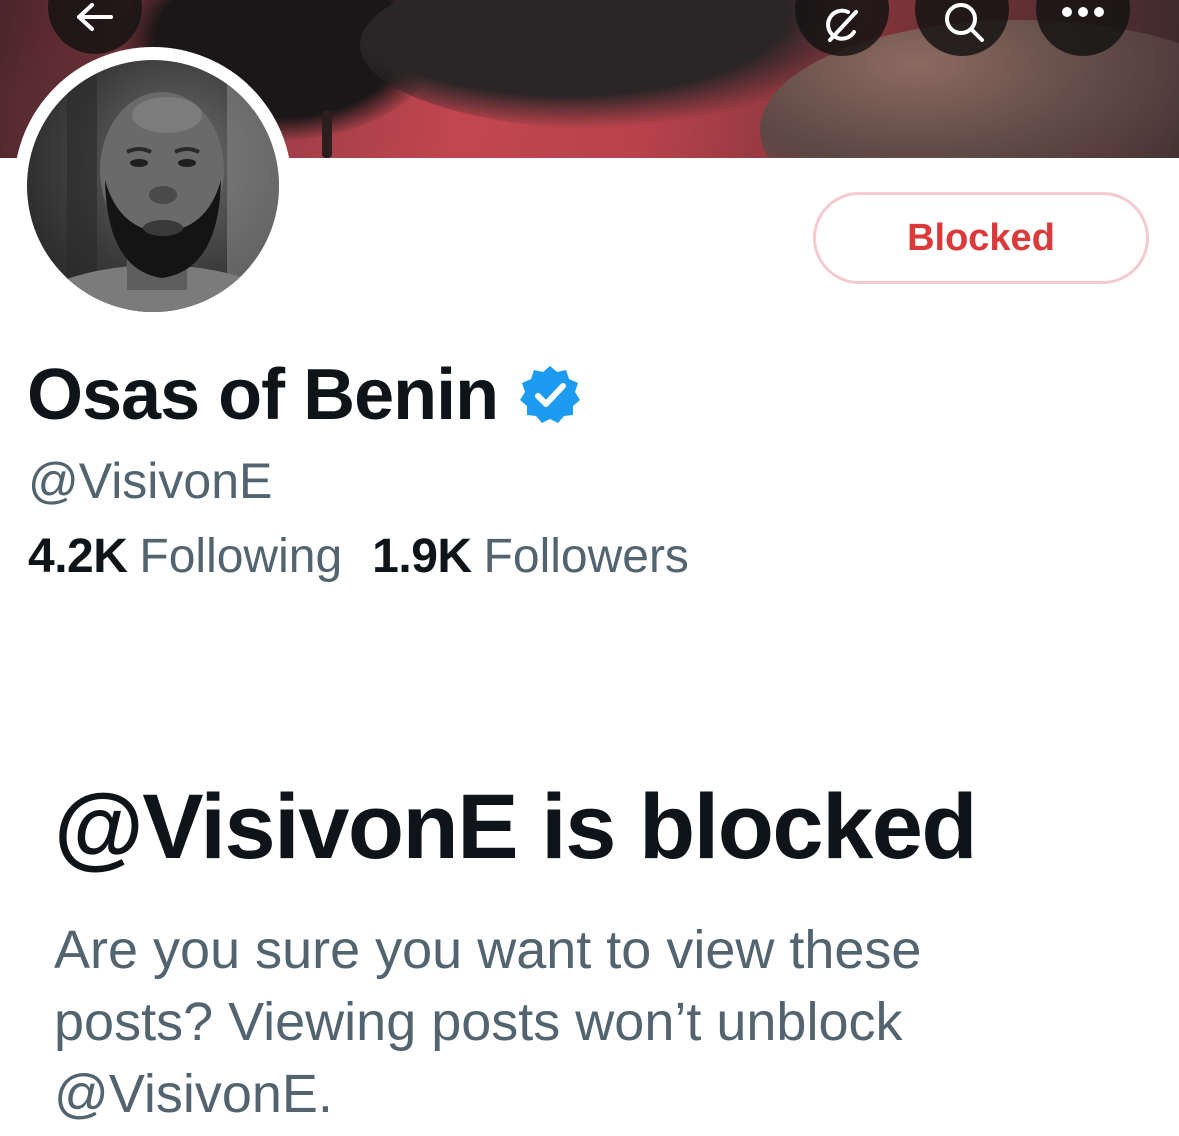 The height and width of the screenshot is (1136, 1179). I want to click on profile-handle: @VisivonE, so click(150, 481).